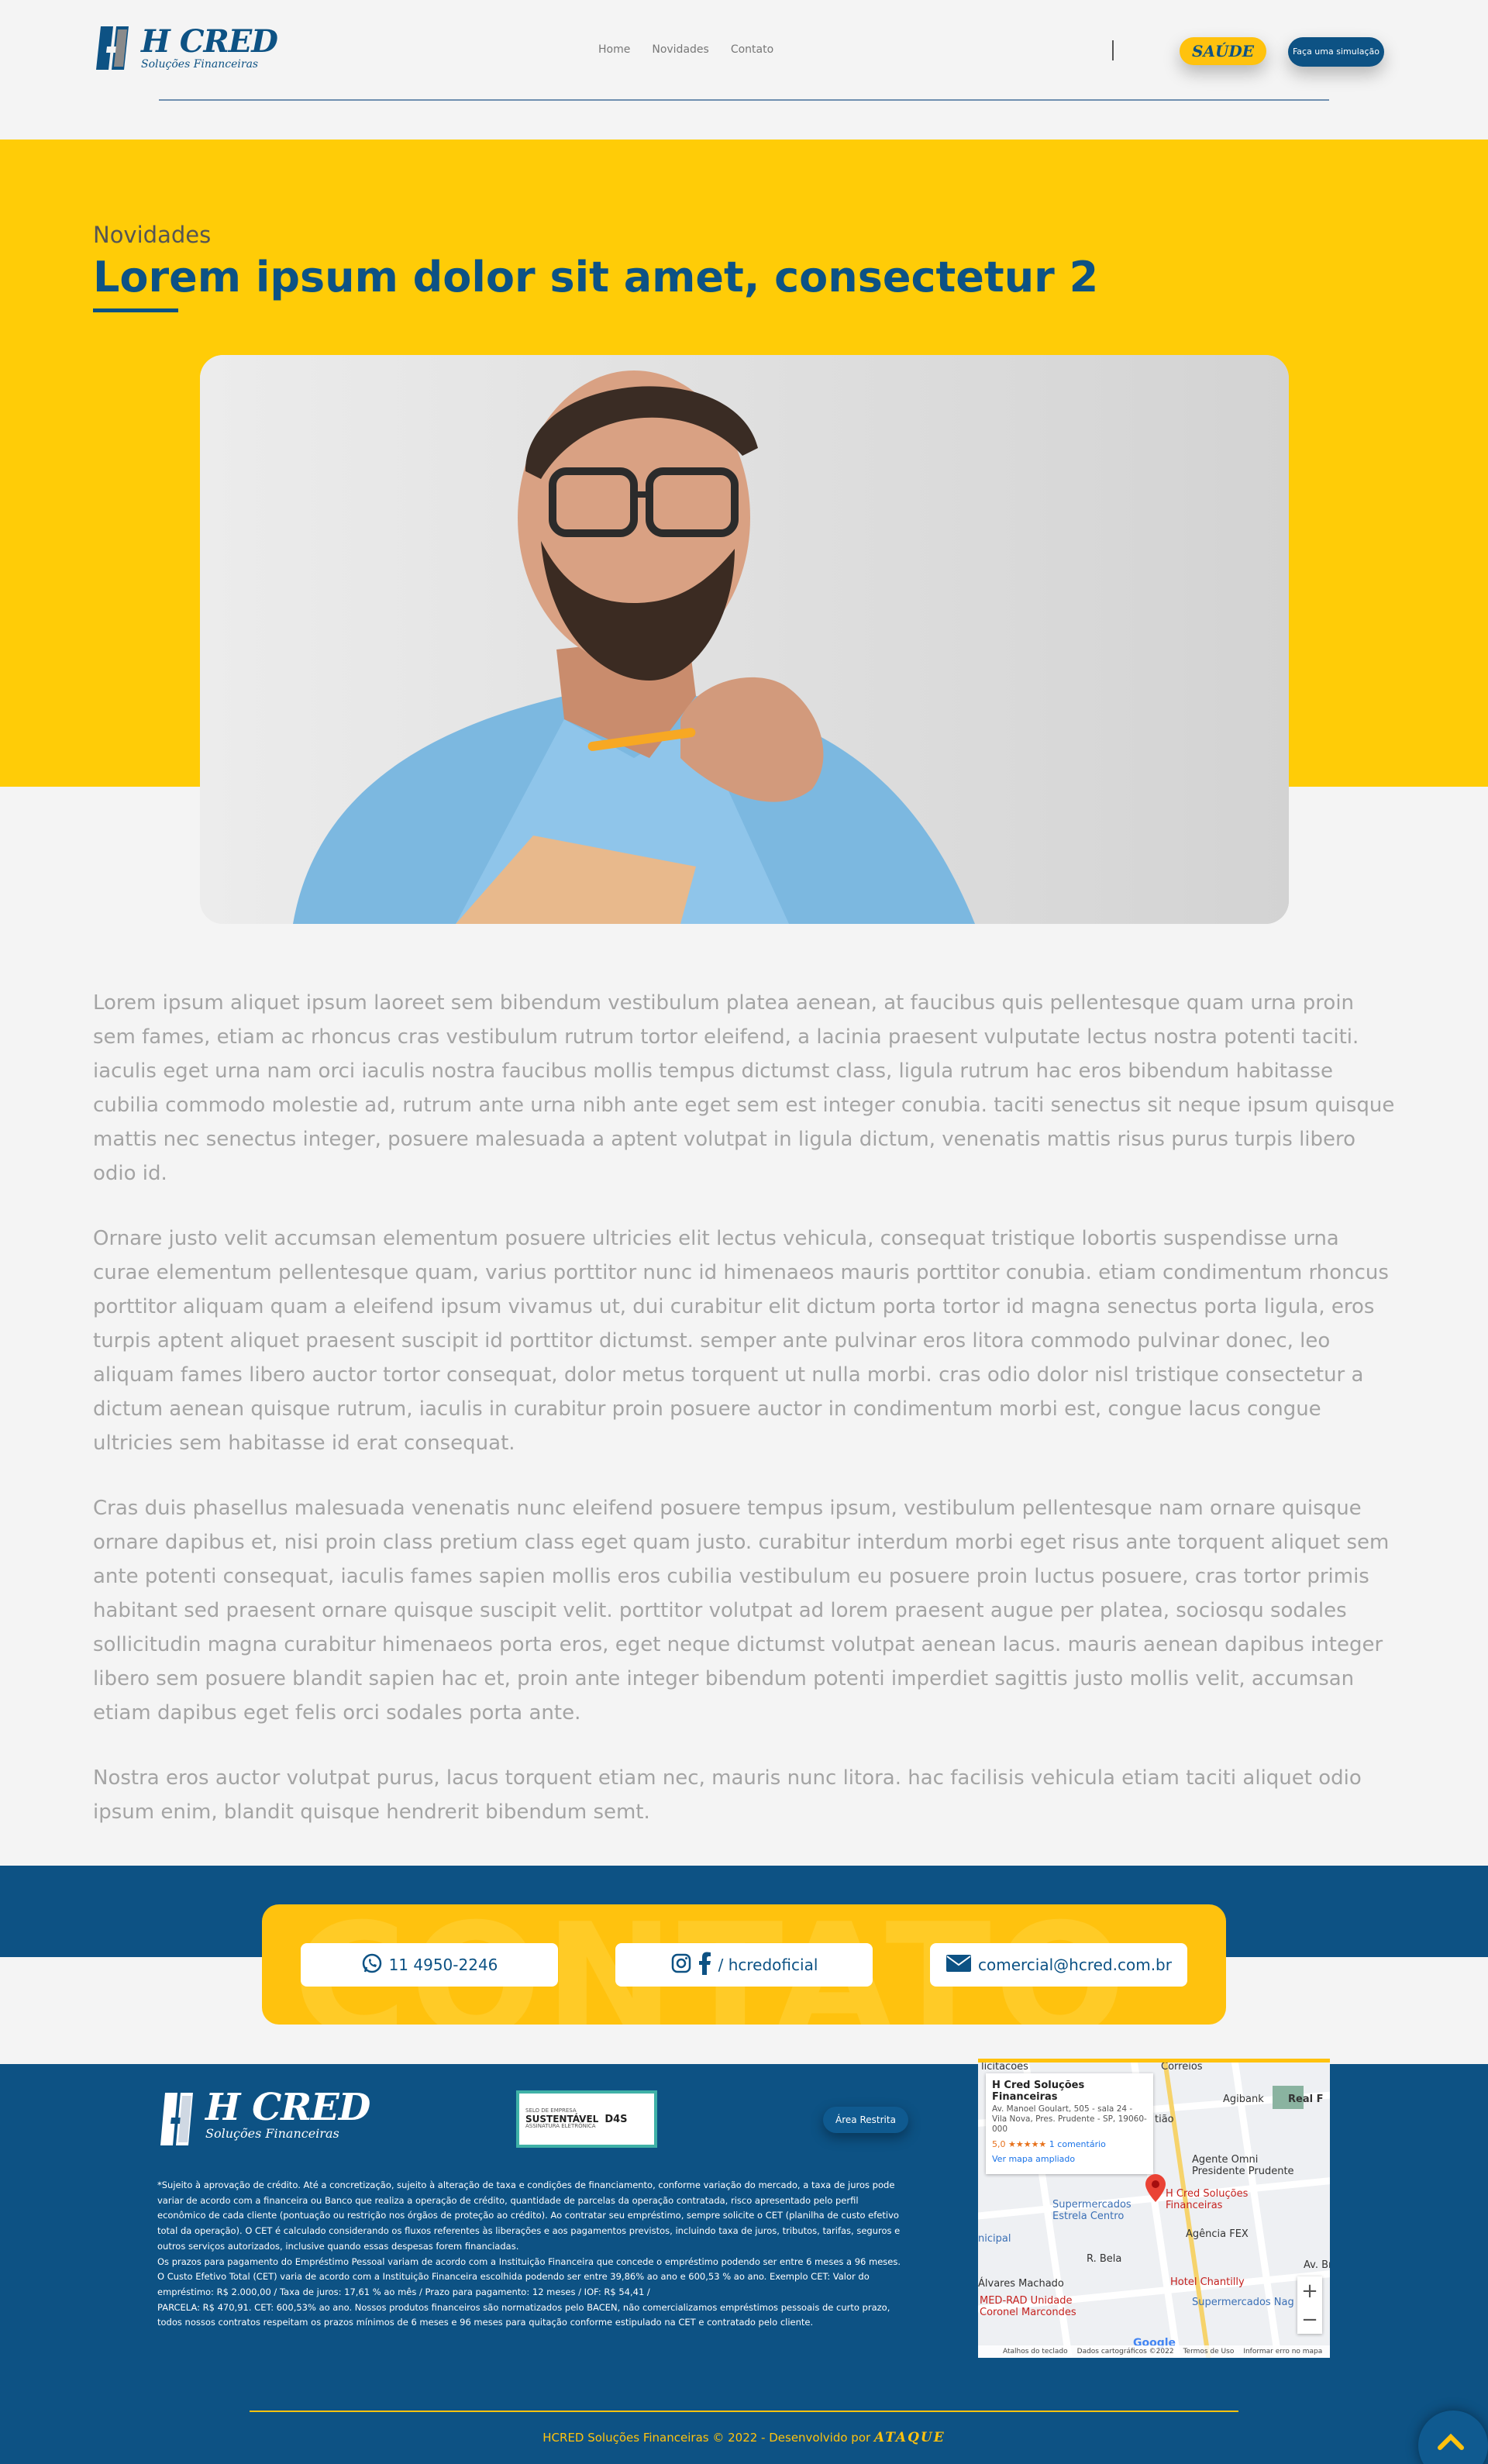 This screenshot has width=1488, height=2464. I want to click on map-label: R. Bela, so click(1104, 2259).